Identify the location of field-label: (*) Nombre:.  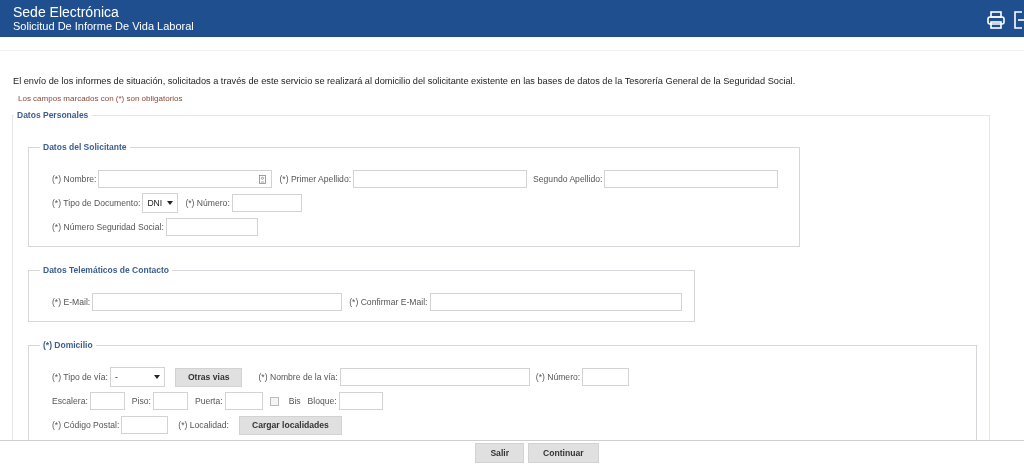
(74, 179).